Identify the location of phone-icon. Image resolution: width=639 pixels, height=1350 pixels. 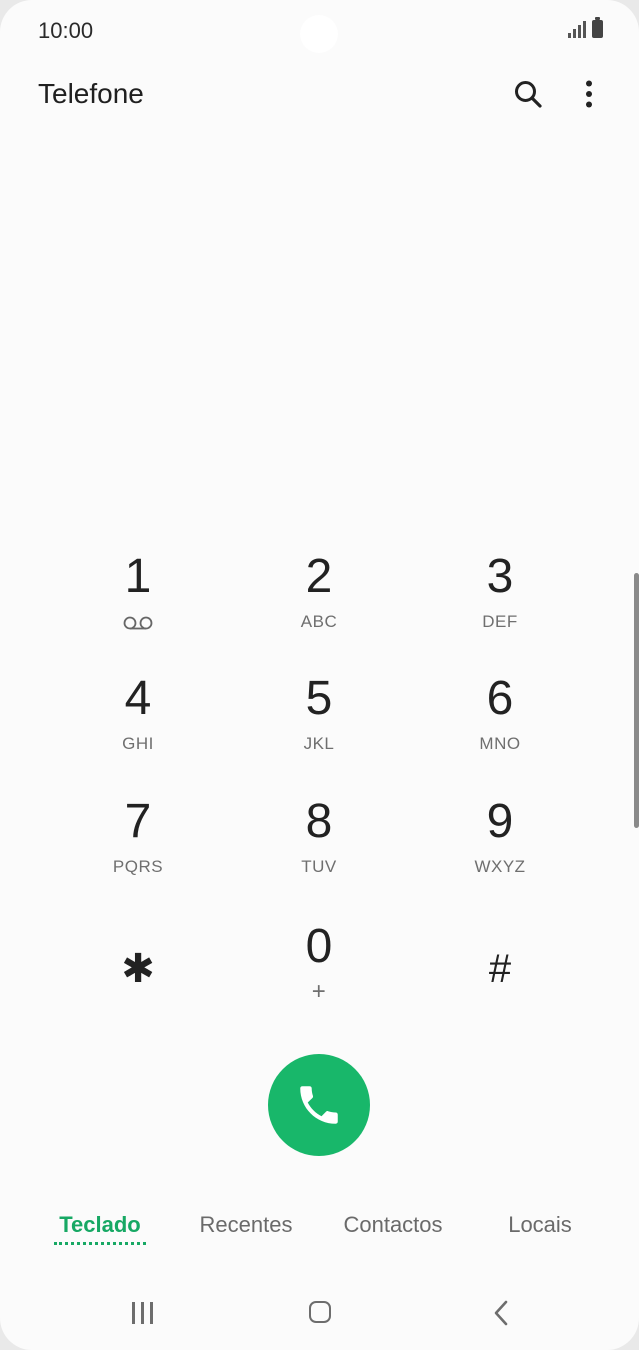
(319, 1105).